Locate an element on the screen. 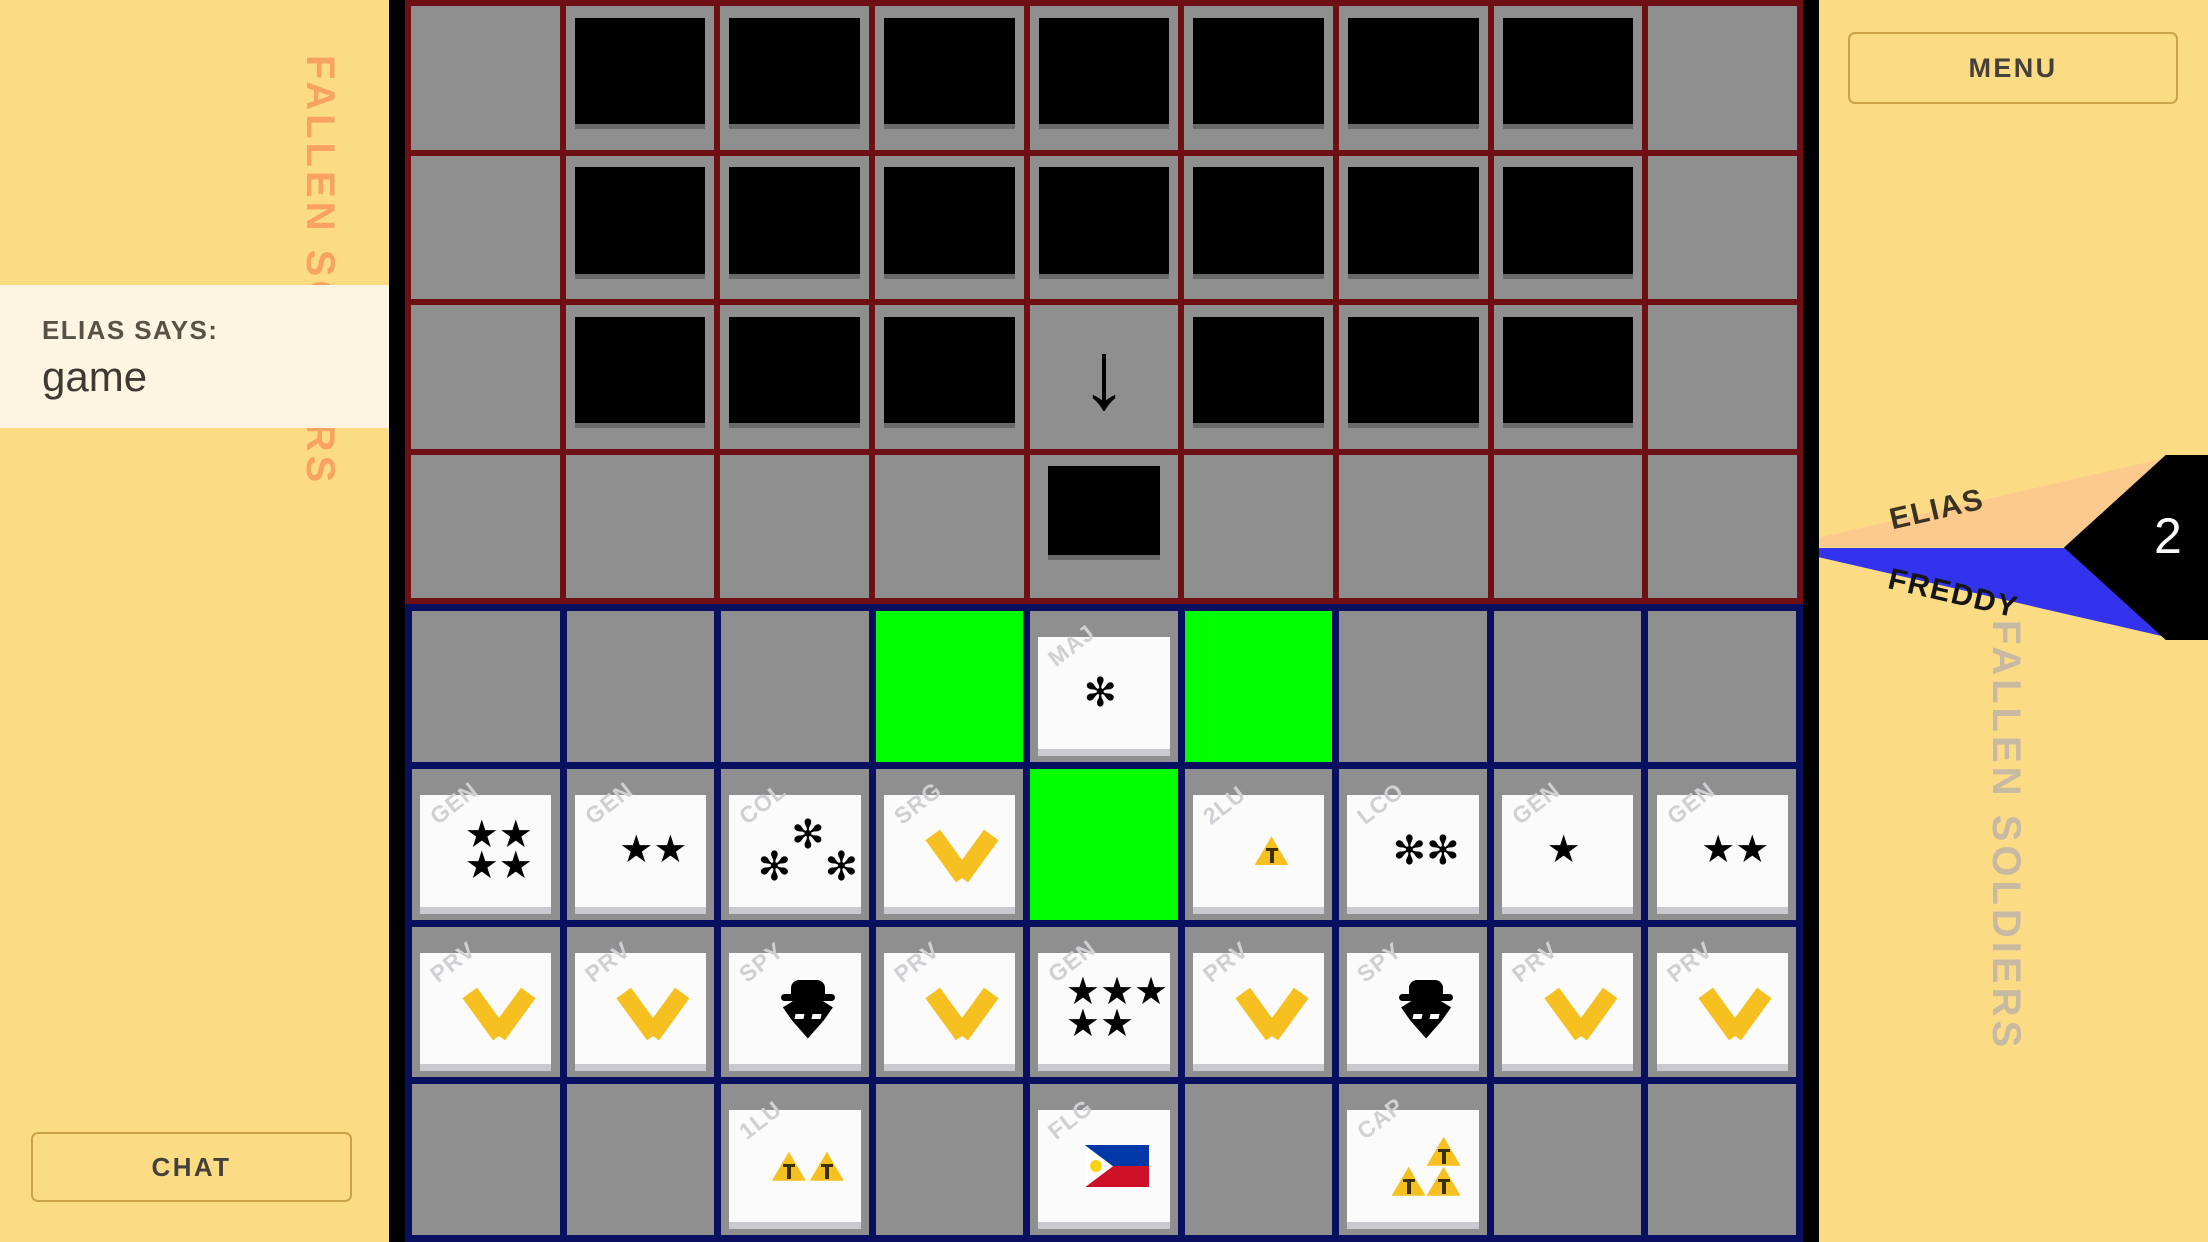 This screenshot has height=1242, width=2208. piece-tile-1lu: 1LU is located at coordinates (795, 1159).